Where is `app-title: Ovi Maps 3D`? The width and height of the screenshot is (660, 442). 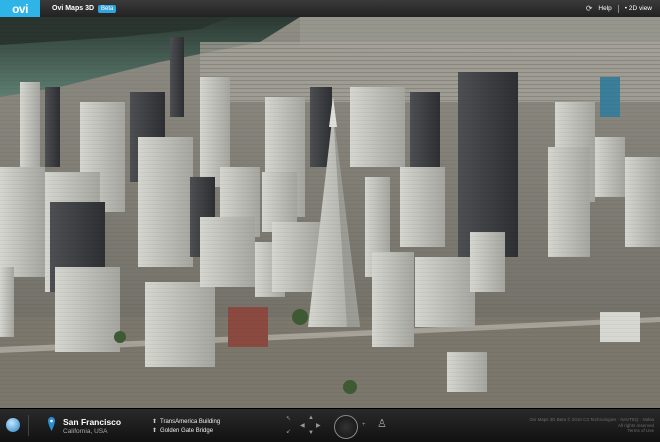
app-title: Ovi Maps 3D is located at coordinates (73, 8).